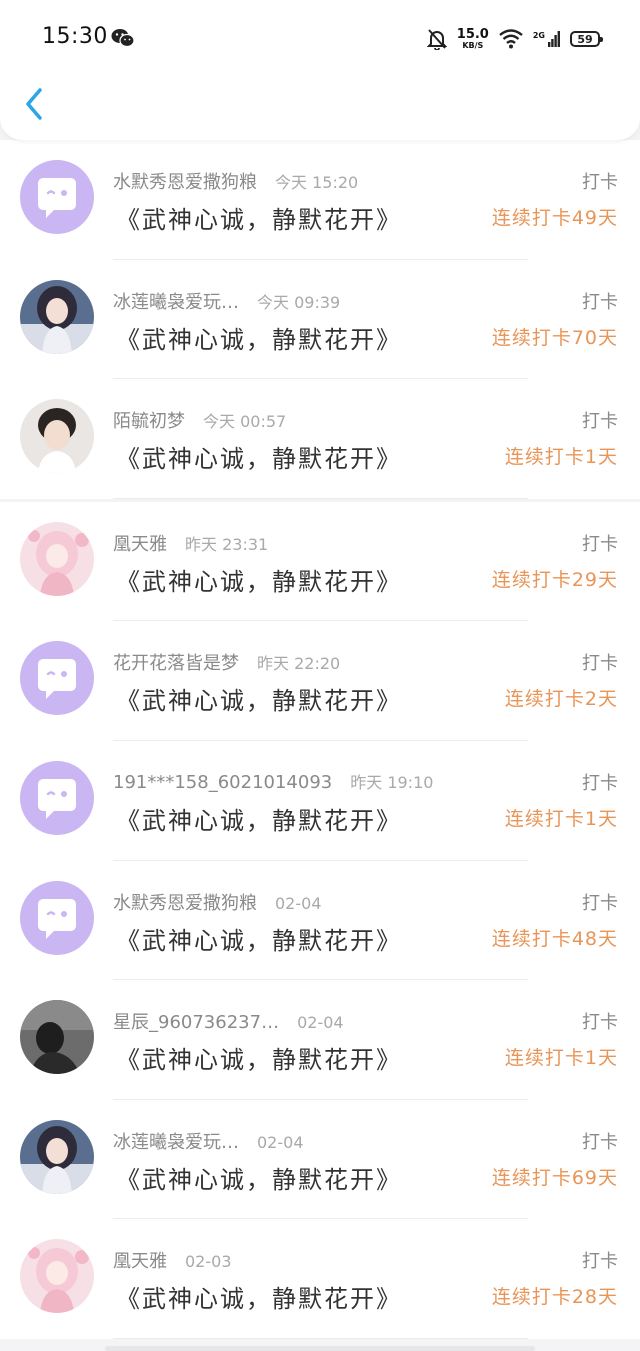 Image resolution: width=640 pixels, height=1351 pixels. Describe the element at coordinates (554, 579) in the screenshot. I see `streak-count: 连续打卡29天` at that location.